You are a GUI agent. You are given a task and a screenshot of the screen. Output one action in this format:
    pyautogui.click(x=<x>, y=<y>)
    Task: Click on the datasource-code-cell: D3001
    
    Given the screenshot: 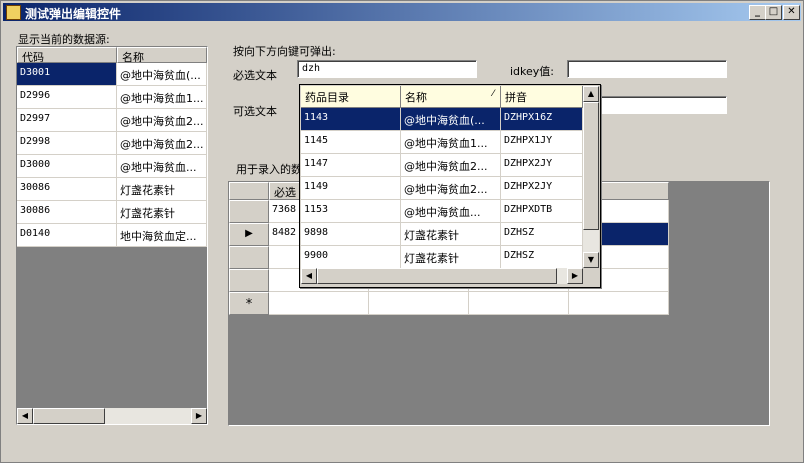 What is the action you would take?
    pyautogui.click(x=67, y=74)
    